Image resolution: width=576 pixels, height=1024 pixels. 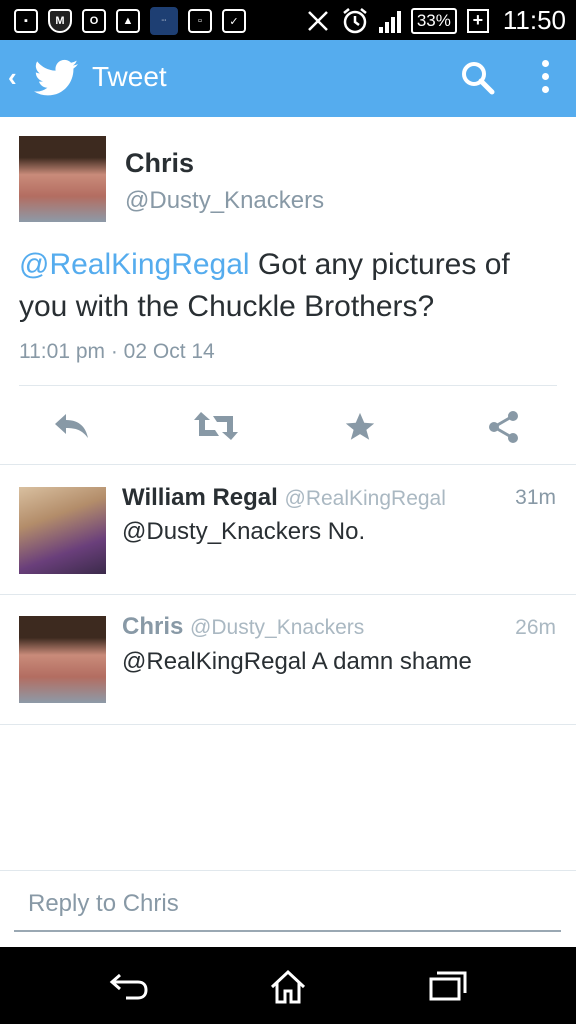 What do you see at coordinates (317, 20) in the screenshot?
I see `no-signal-icon` at bounding box center [317, 20].